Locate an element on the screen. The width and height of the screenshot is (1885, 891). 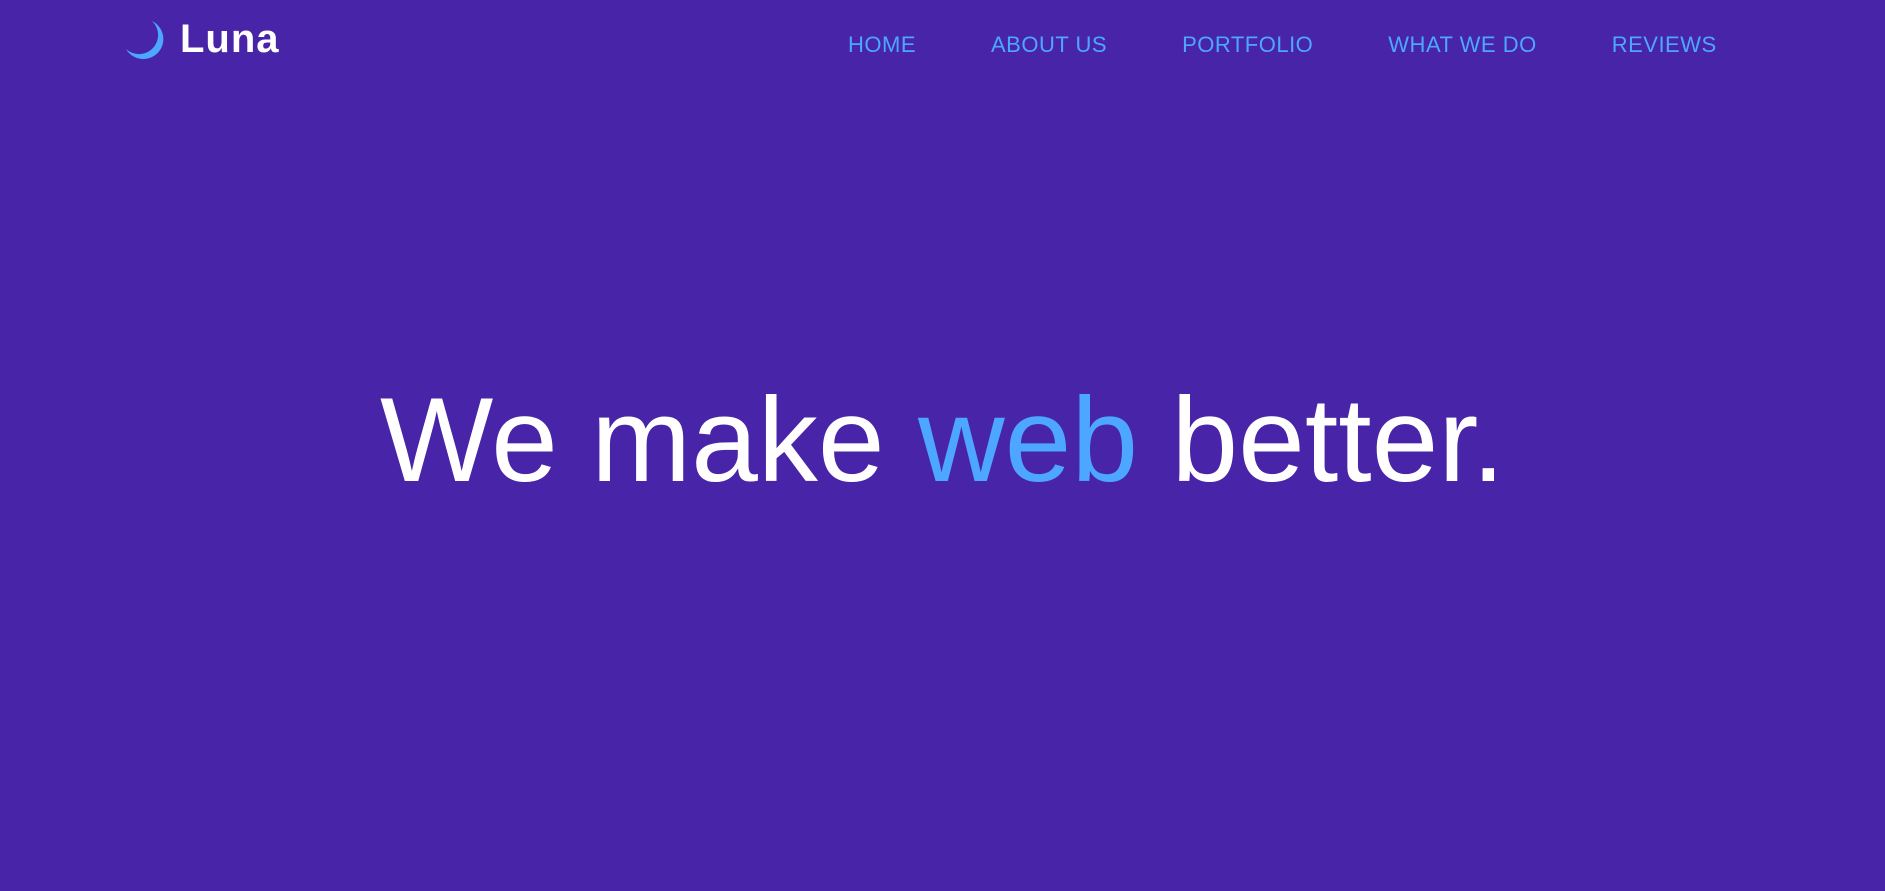
nav-item-about-us: ABOUT US is located at coordinates (1049, 45).